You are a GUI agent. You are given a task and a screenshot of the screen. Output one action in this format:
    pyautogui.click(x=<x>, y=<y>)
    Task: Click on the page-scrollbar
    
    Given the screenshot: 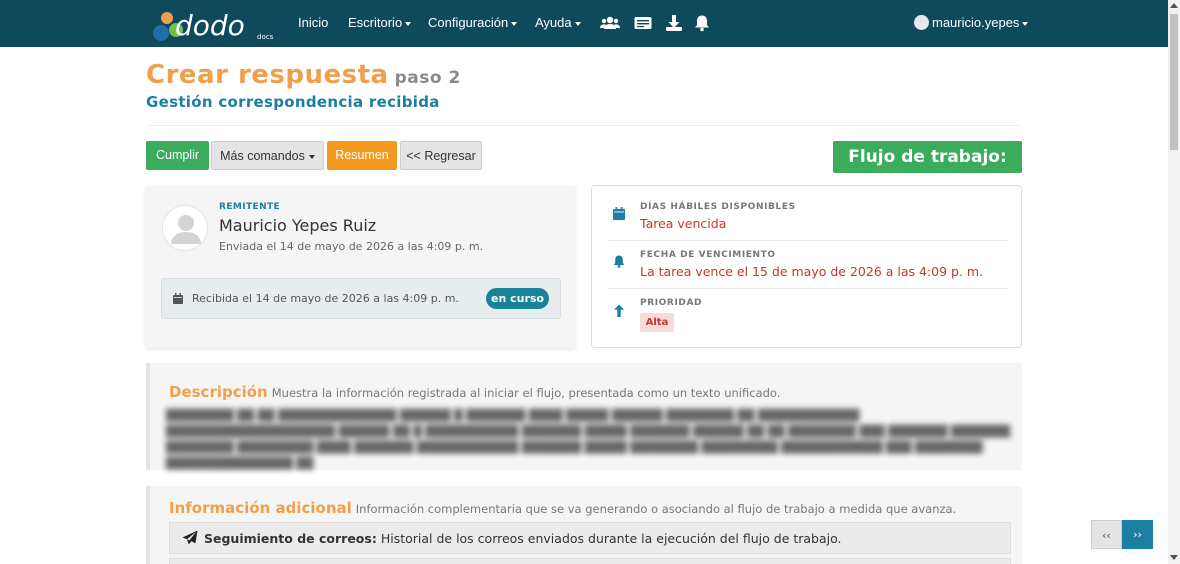 What is the action you would take?
    pyautogui.click(x=1174, y=282)
    